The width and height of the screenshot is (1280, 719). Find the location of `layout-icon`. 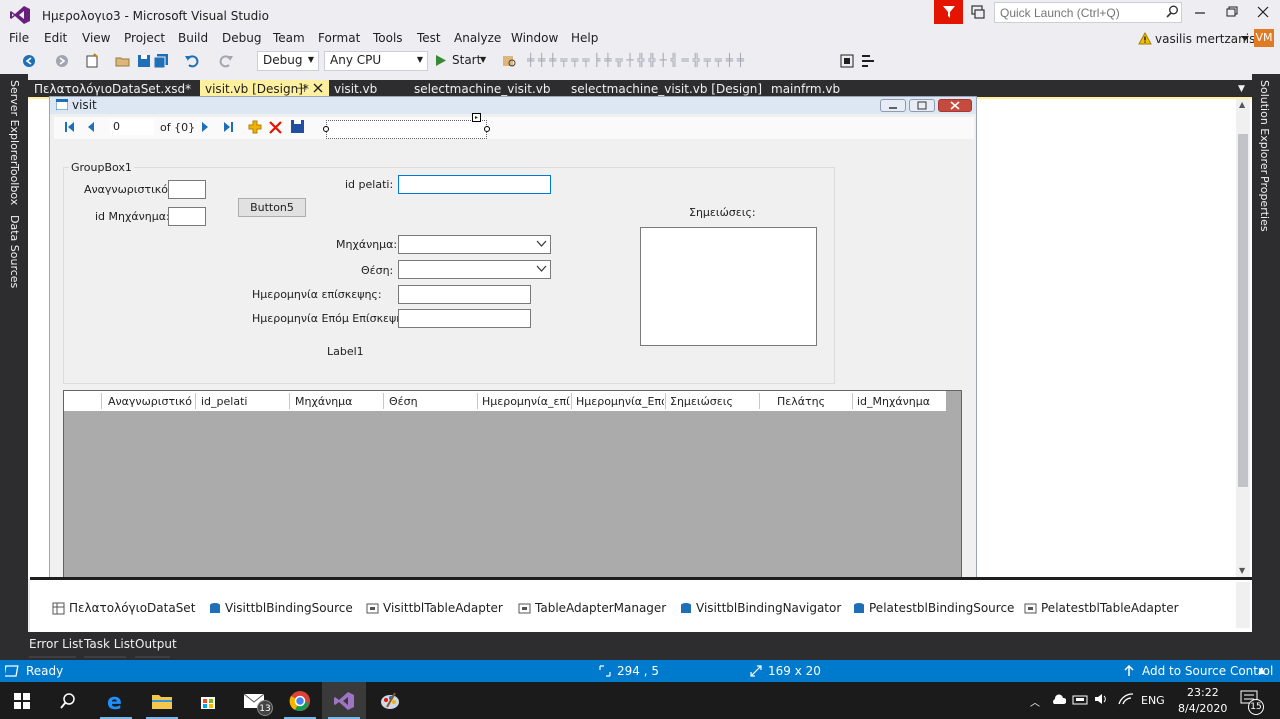

layout-icon is located at coordinates (847, 61).